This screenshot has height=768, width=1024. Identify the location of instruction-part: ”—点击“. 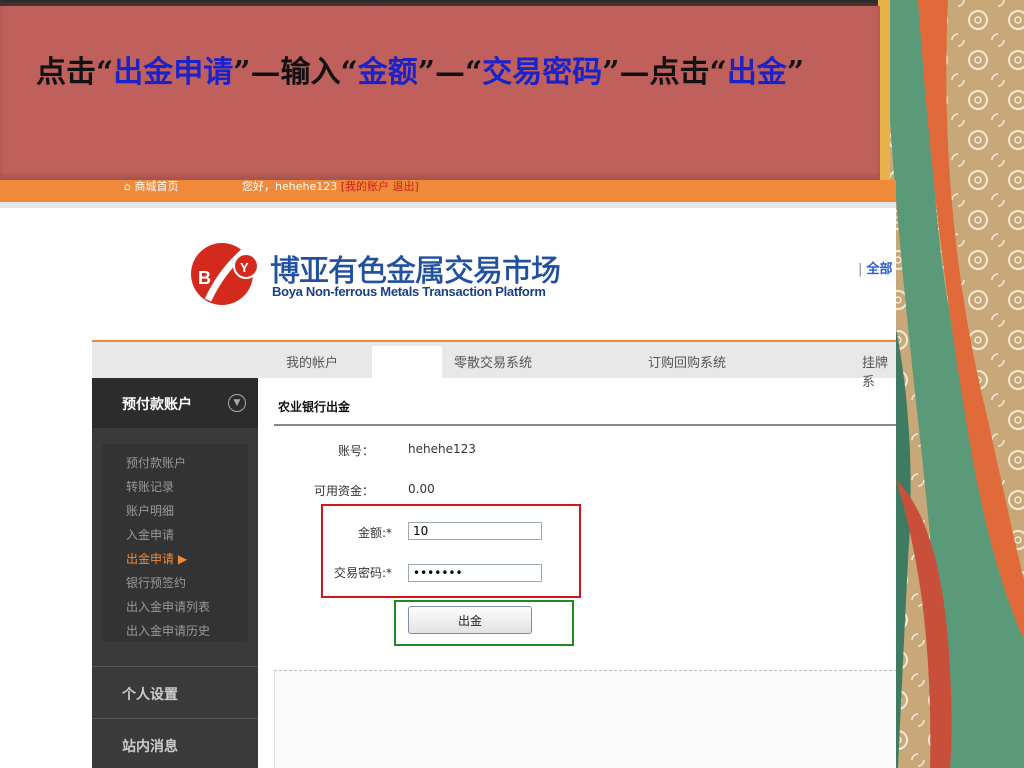
(664, 72).